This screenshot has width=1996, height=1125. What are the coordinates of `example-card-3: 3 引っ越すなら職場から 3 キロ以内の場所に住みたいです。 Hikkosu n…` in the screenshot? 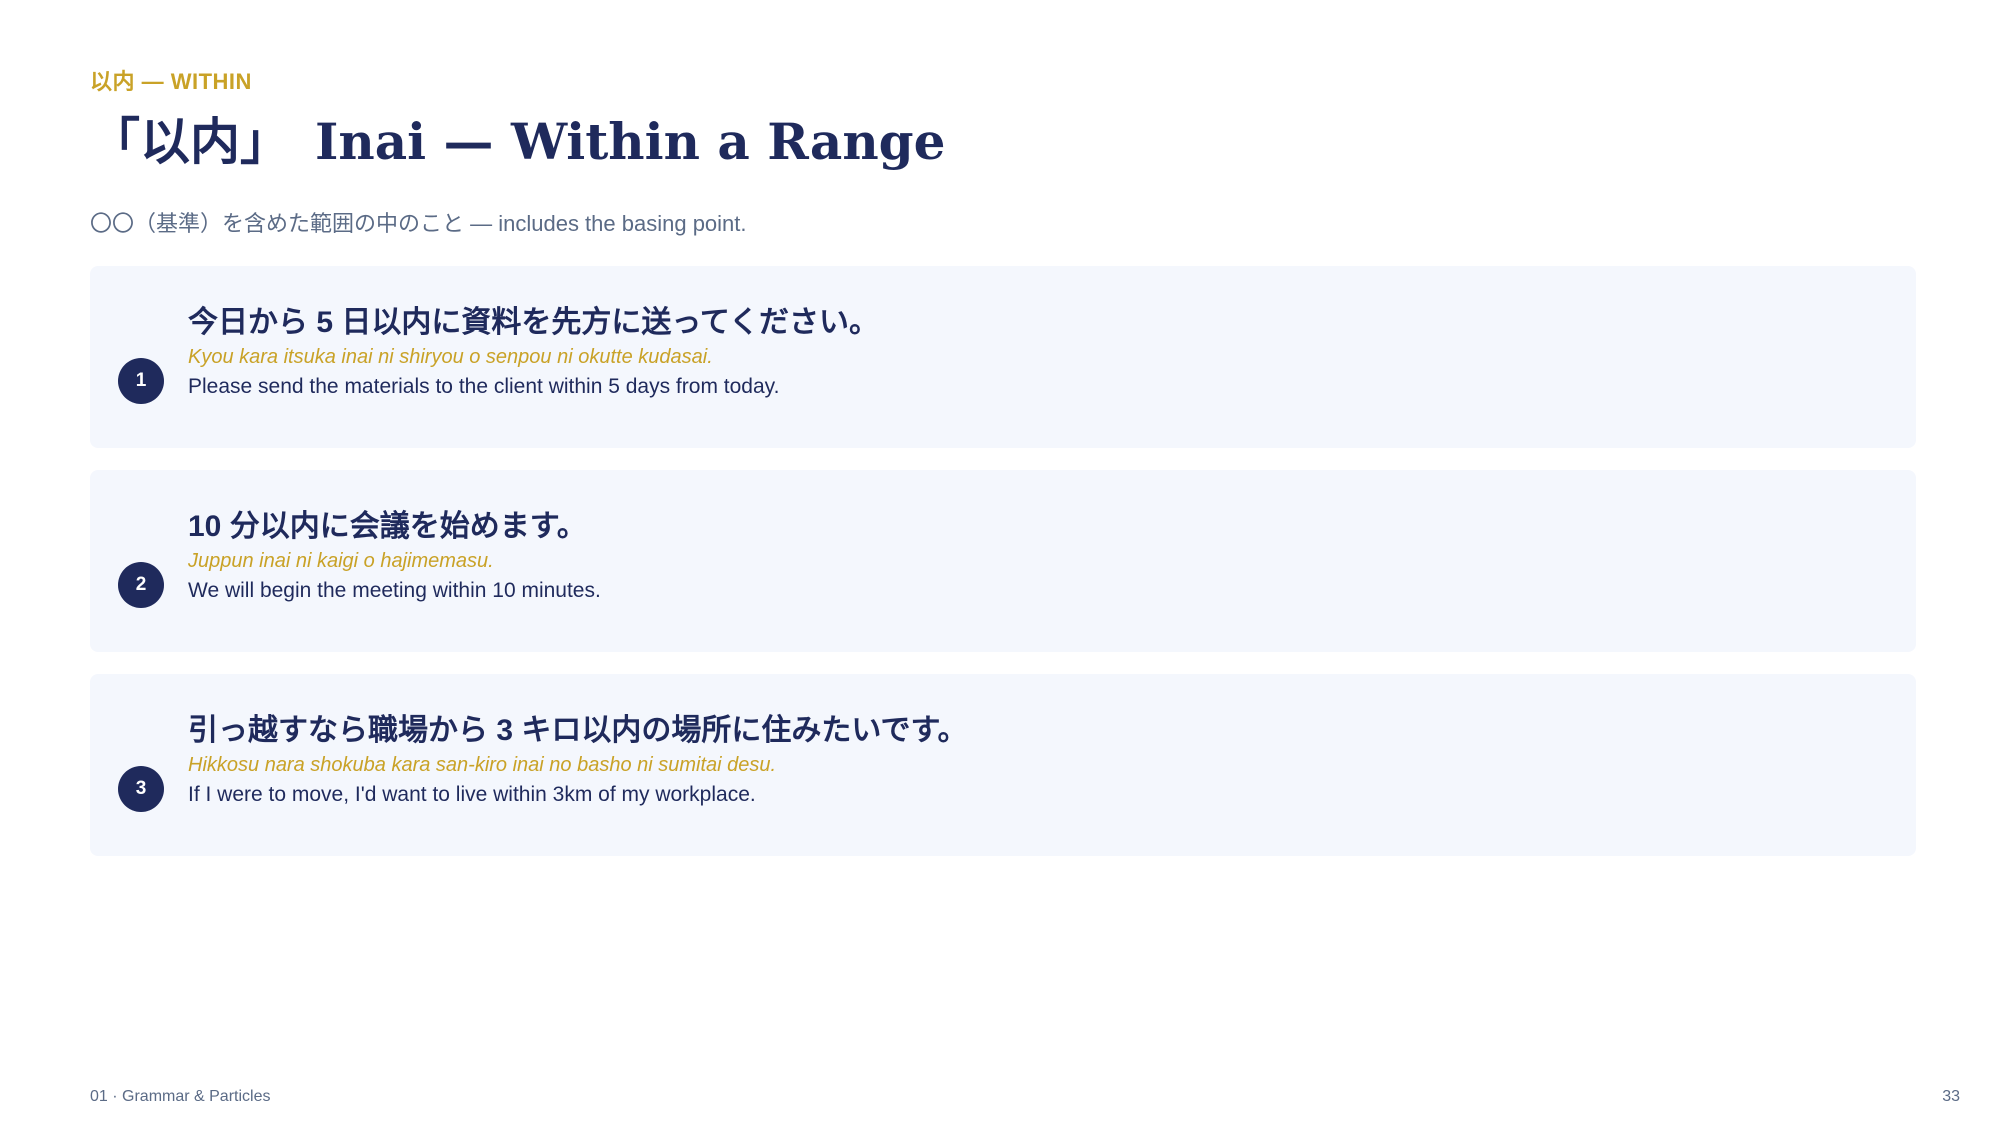 It's located at (1003, 765).